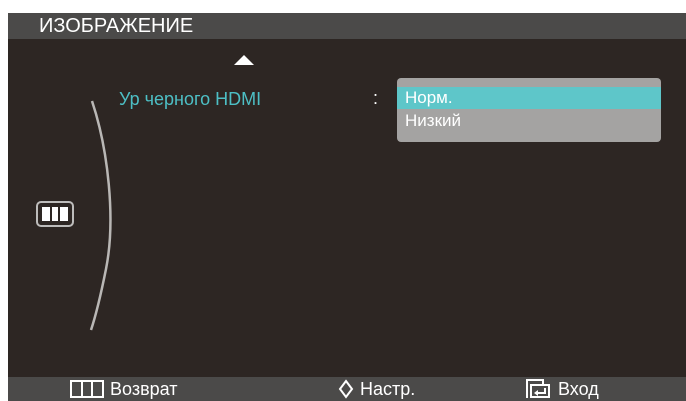  I want to click on black-level-dropdown: Норм. Низкий, so click(529, 110).